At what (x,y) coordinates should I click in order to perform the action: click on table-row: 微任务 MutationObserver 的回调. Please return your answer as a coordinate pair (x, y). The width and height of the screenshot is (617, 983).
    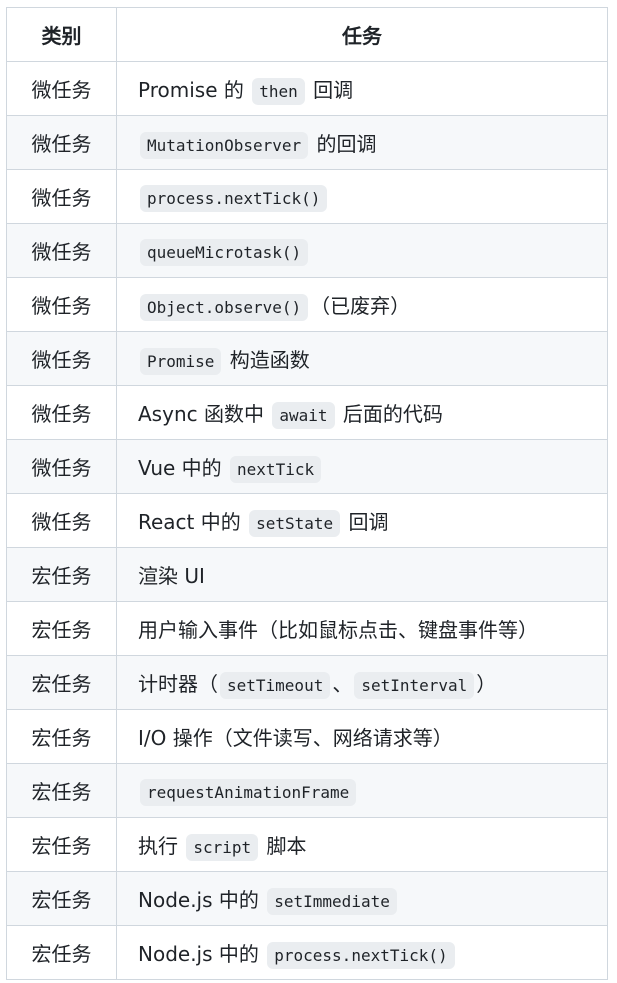
    Looking at the image, I should click on (307, 142).